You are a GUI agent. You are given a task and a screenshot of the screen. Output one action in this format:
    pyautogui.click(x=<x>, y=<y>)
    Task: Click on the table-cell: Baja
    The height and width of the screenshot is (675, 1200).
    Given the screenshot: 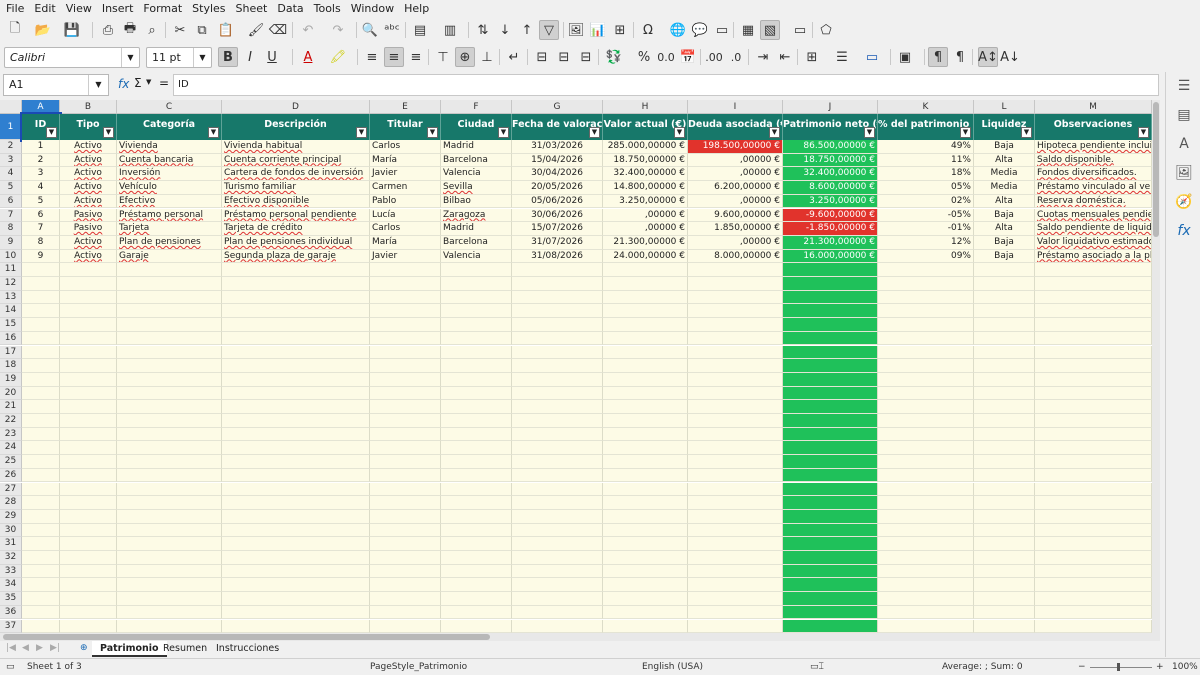 What is the action you would take?
    pyautogui.click(x=1004, y=215)
    